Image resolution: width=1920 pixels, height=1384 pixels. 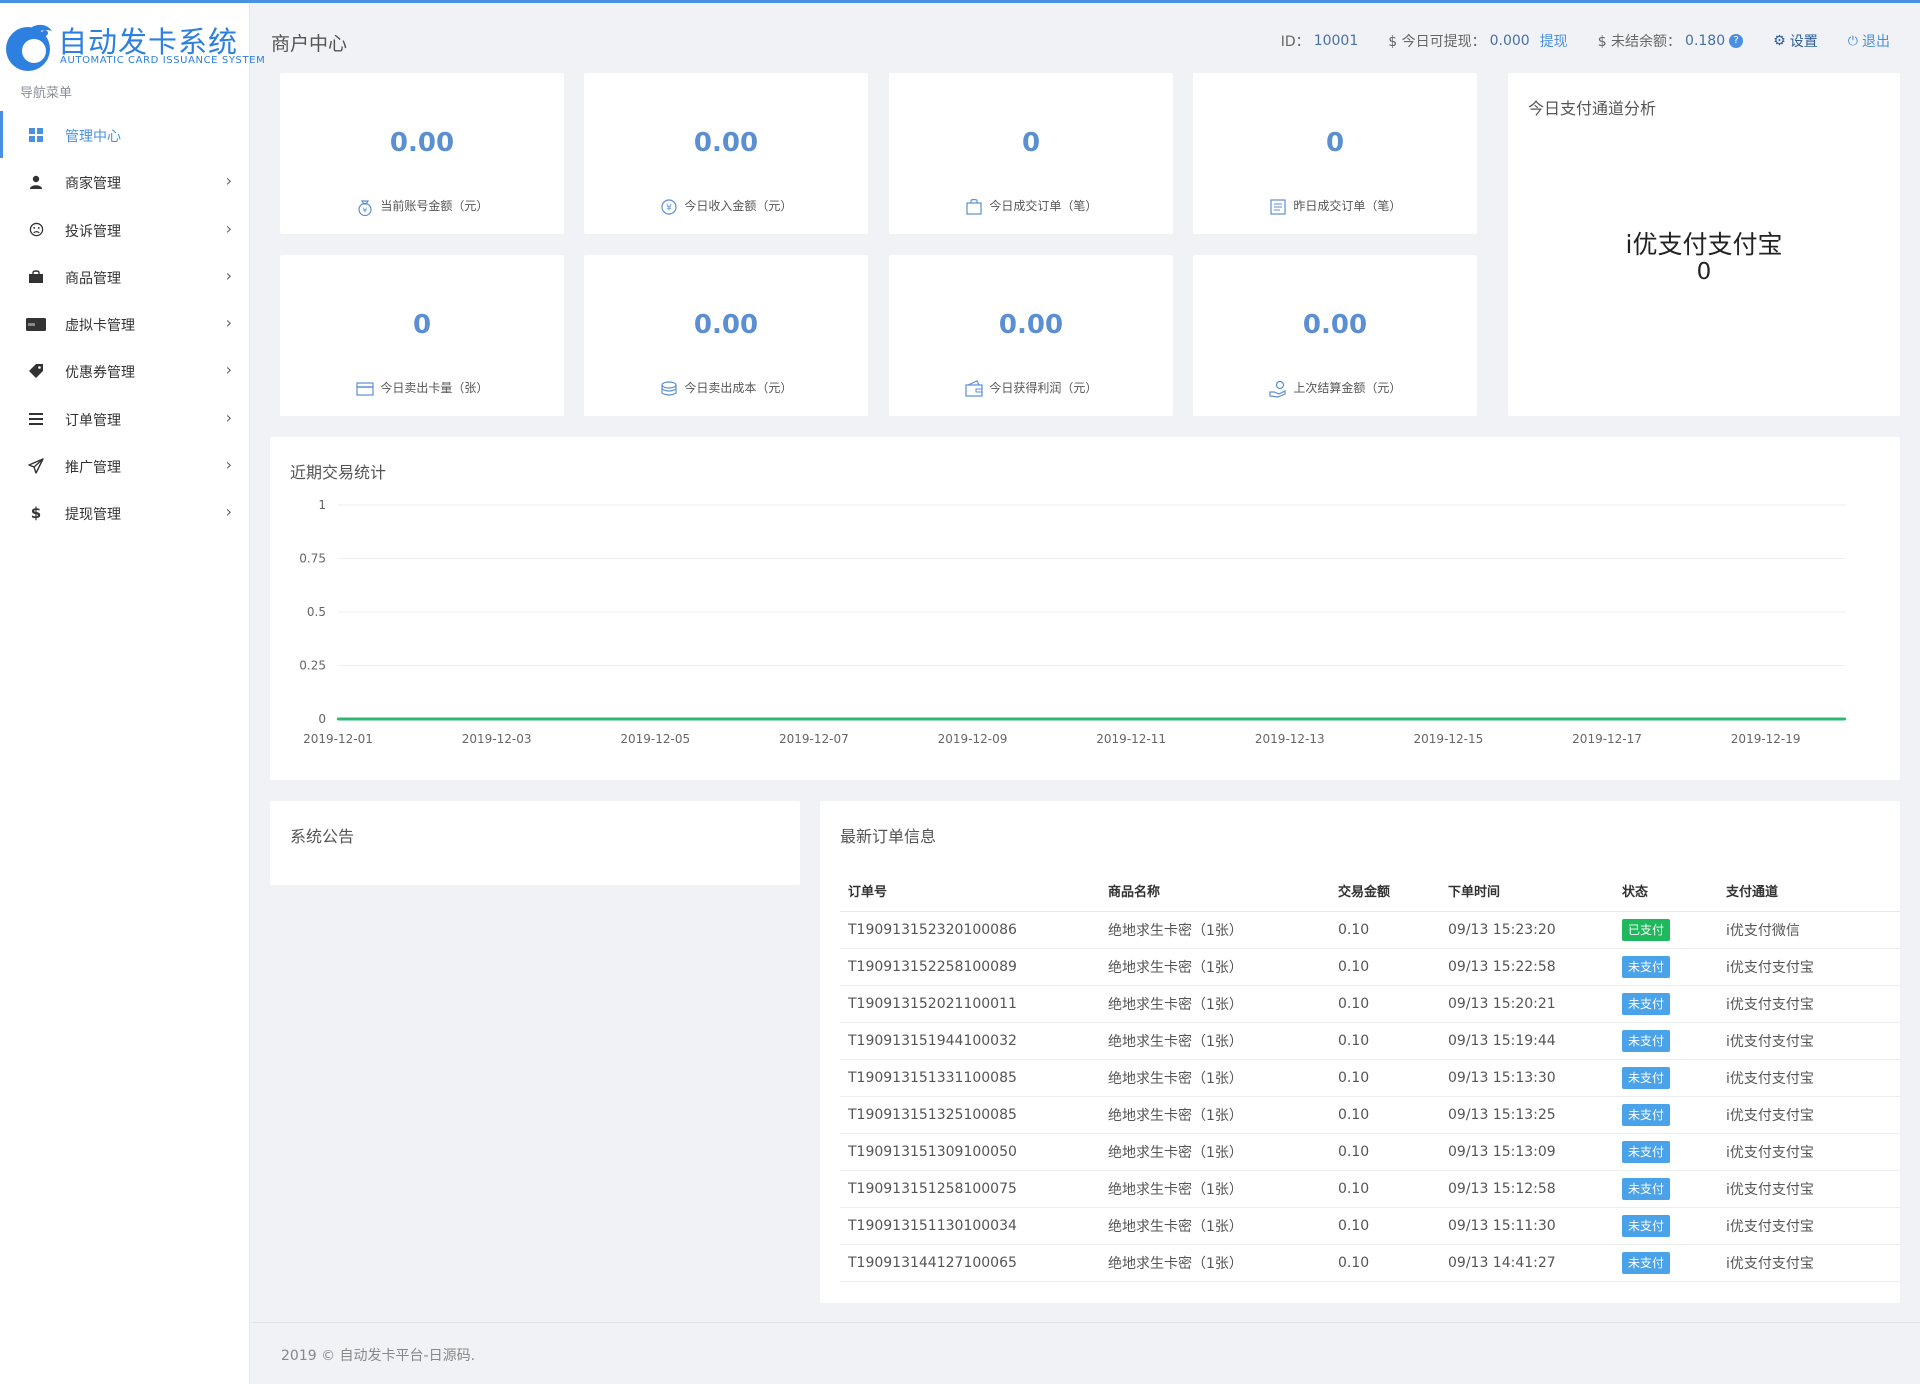 What do you see at coordinates (1554, 41) in the screenshot?
I see `withdraw-link: 提现` at bounding box center [1554, 41].